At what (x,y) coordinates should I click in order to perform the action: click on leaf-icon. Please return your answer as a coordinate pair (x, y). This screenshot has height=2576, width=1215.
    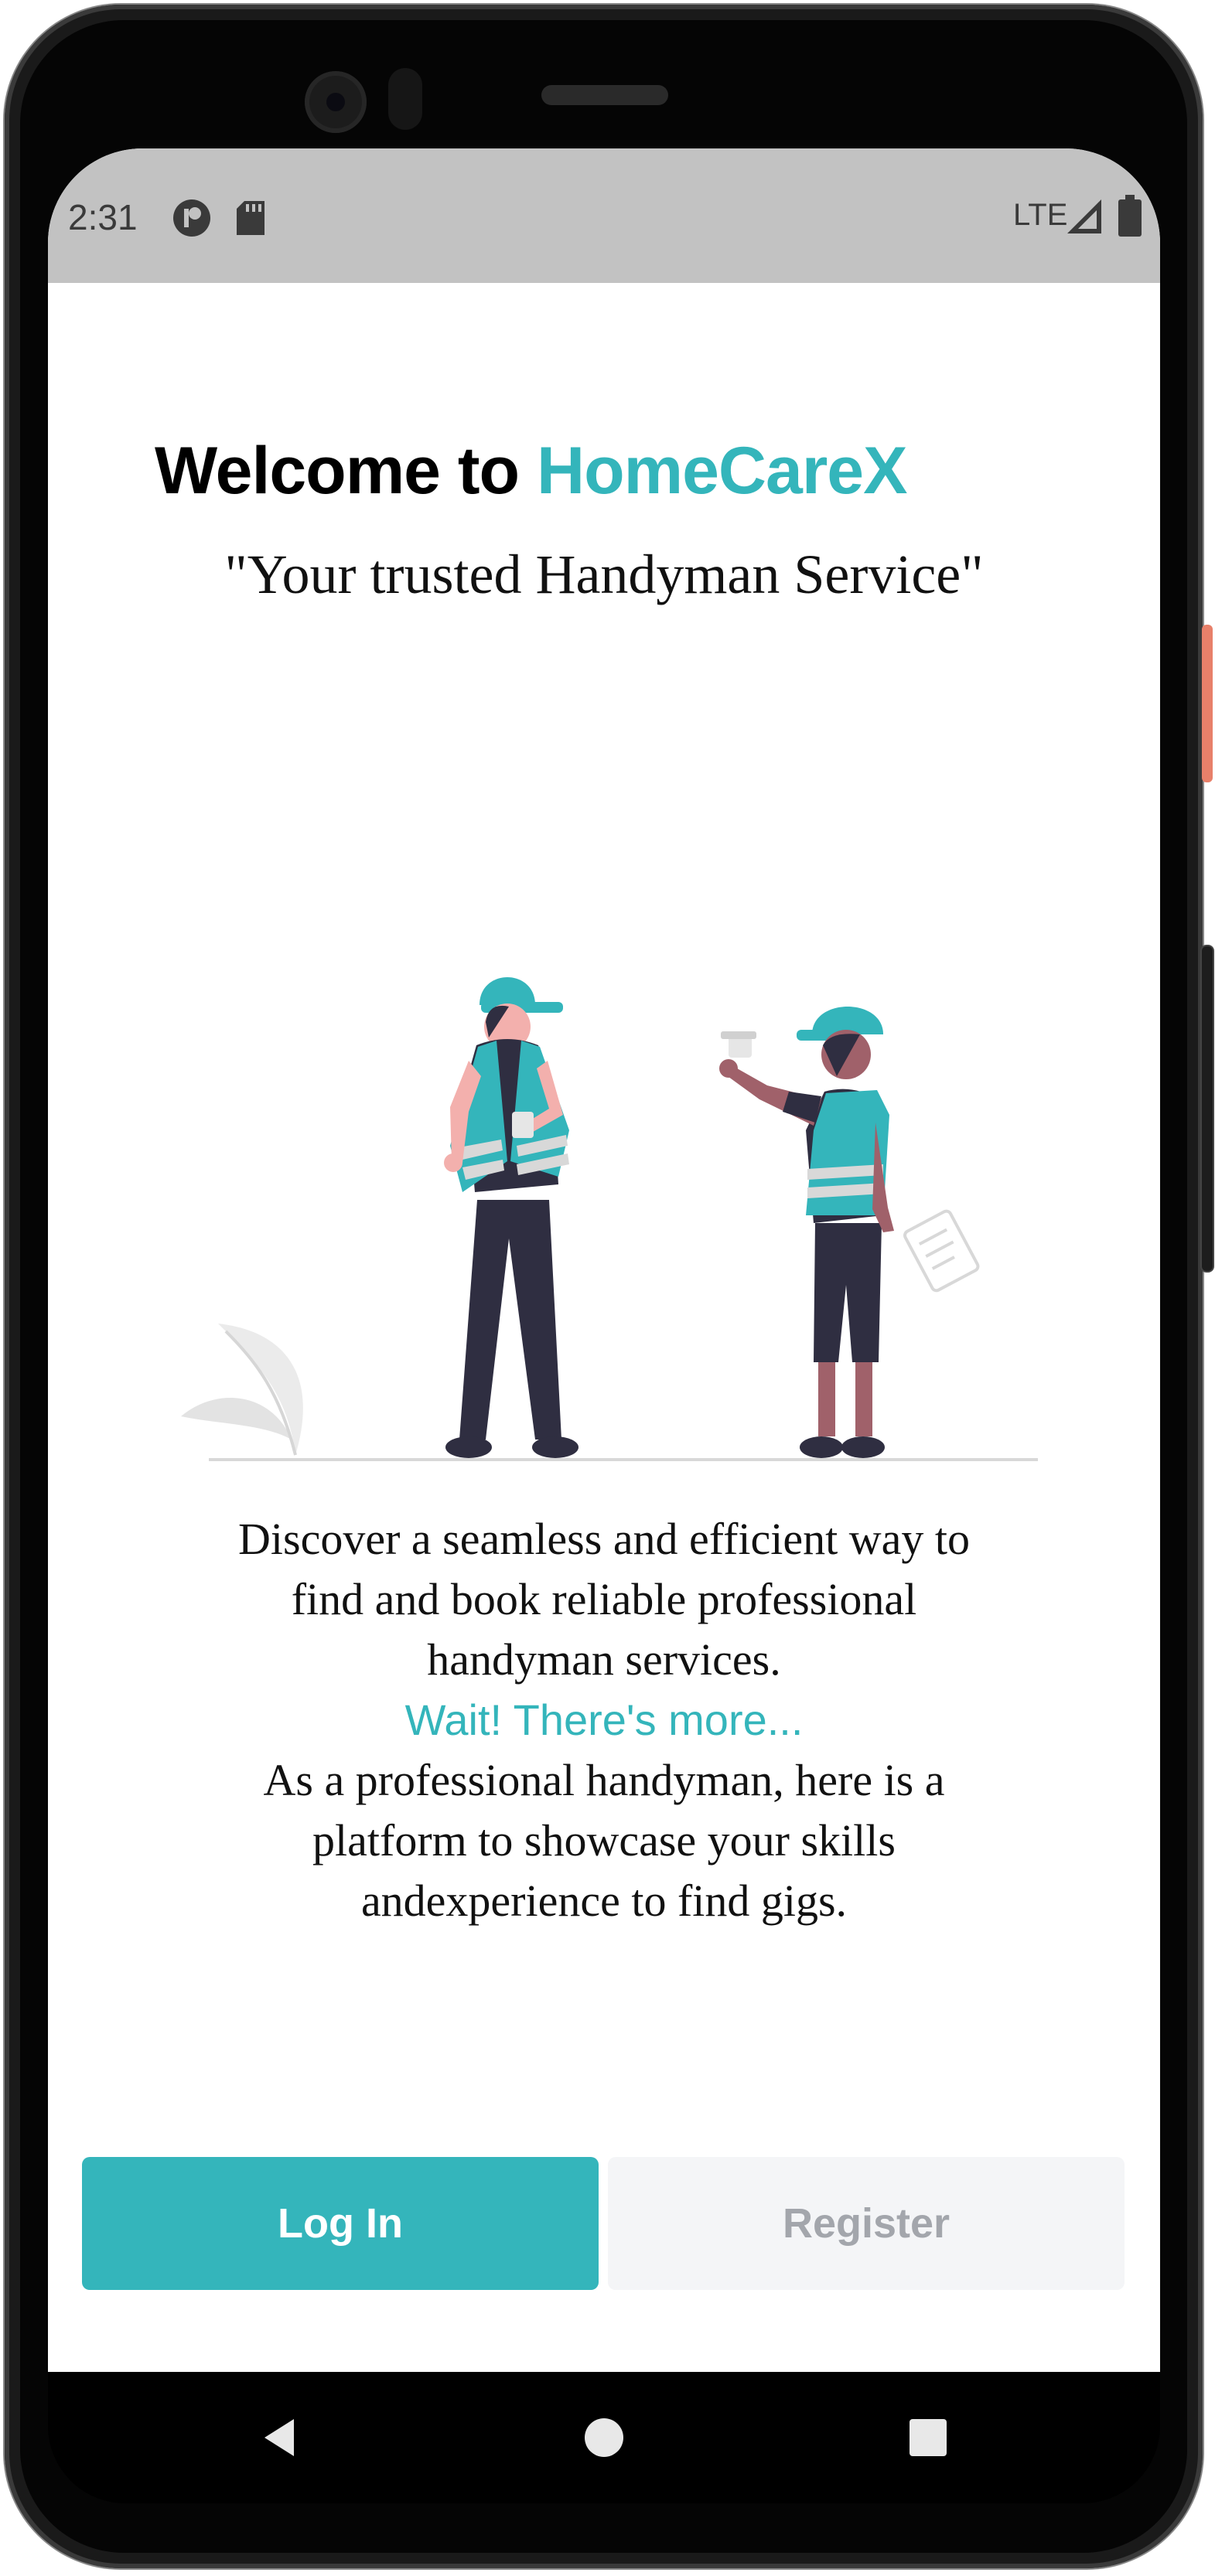
    Looking at the image, I should click on (242, 1390).